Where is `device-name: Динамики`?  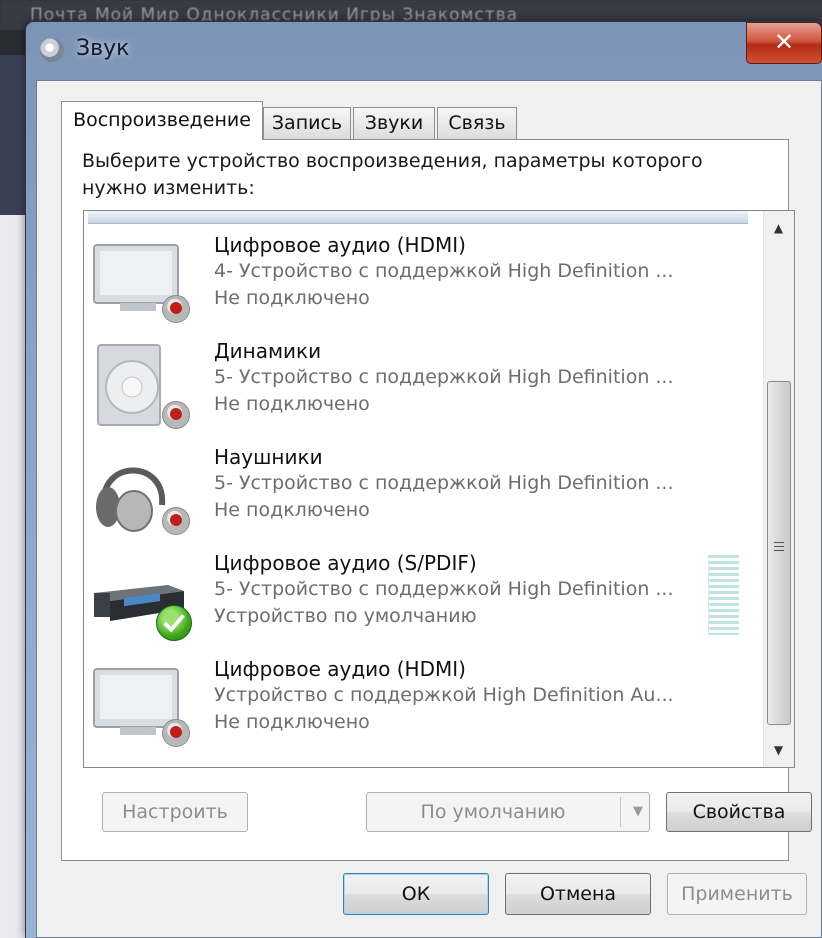
device-name: Динамики is located at coordinates (268, 351).